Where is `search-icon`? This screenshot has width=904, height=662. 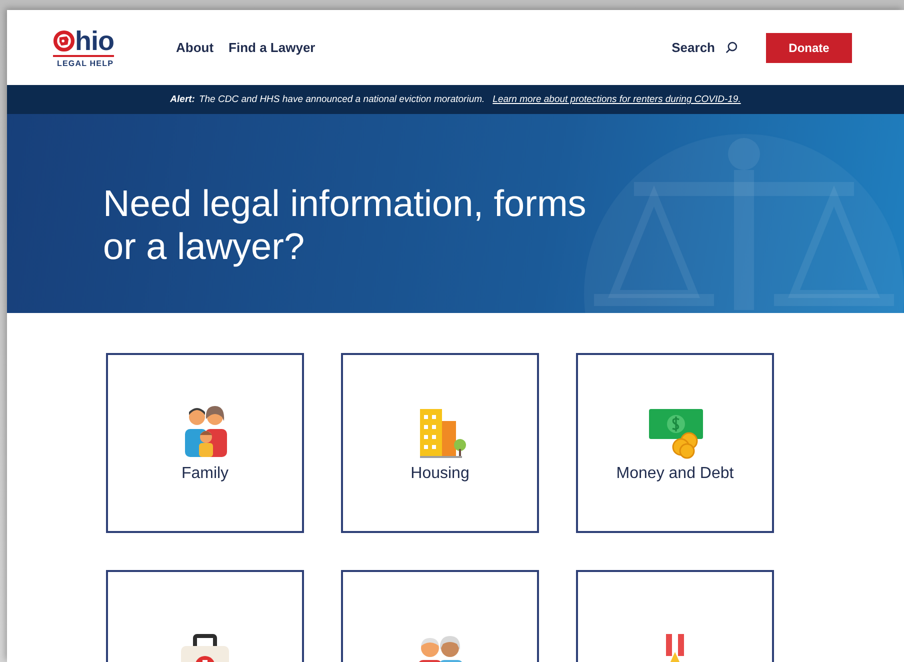
search-icon is located at coordinates (731, 47).